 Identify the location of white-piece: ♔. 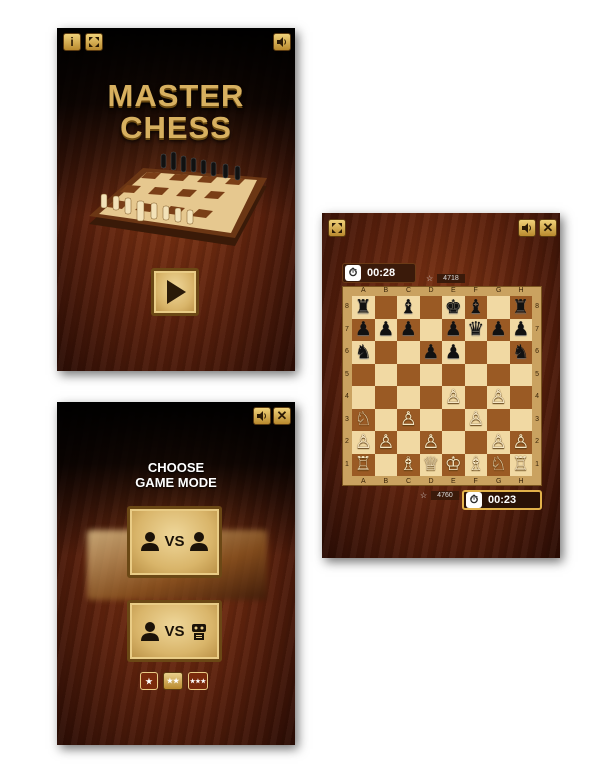
(453, 464).